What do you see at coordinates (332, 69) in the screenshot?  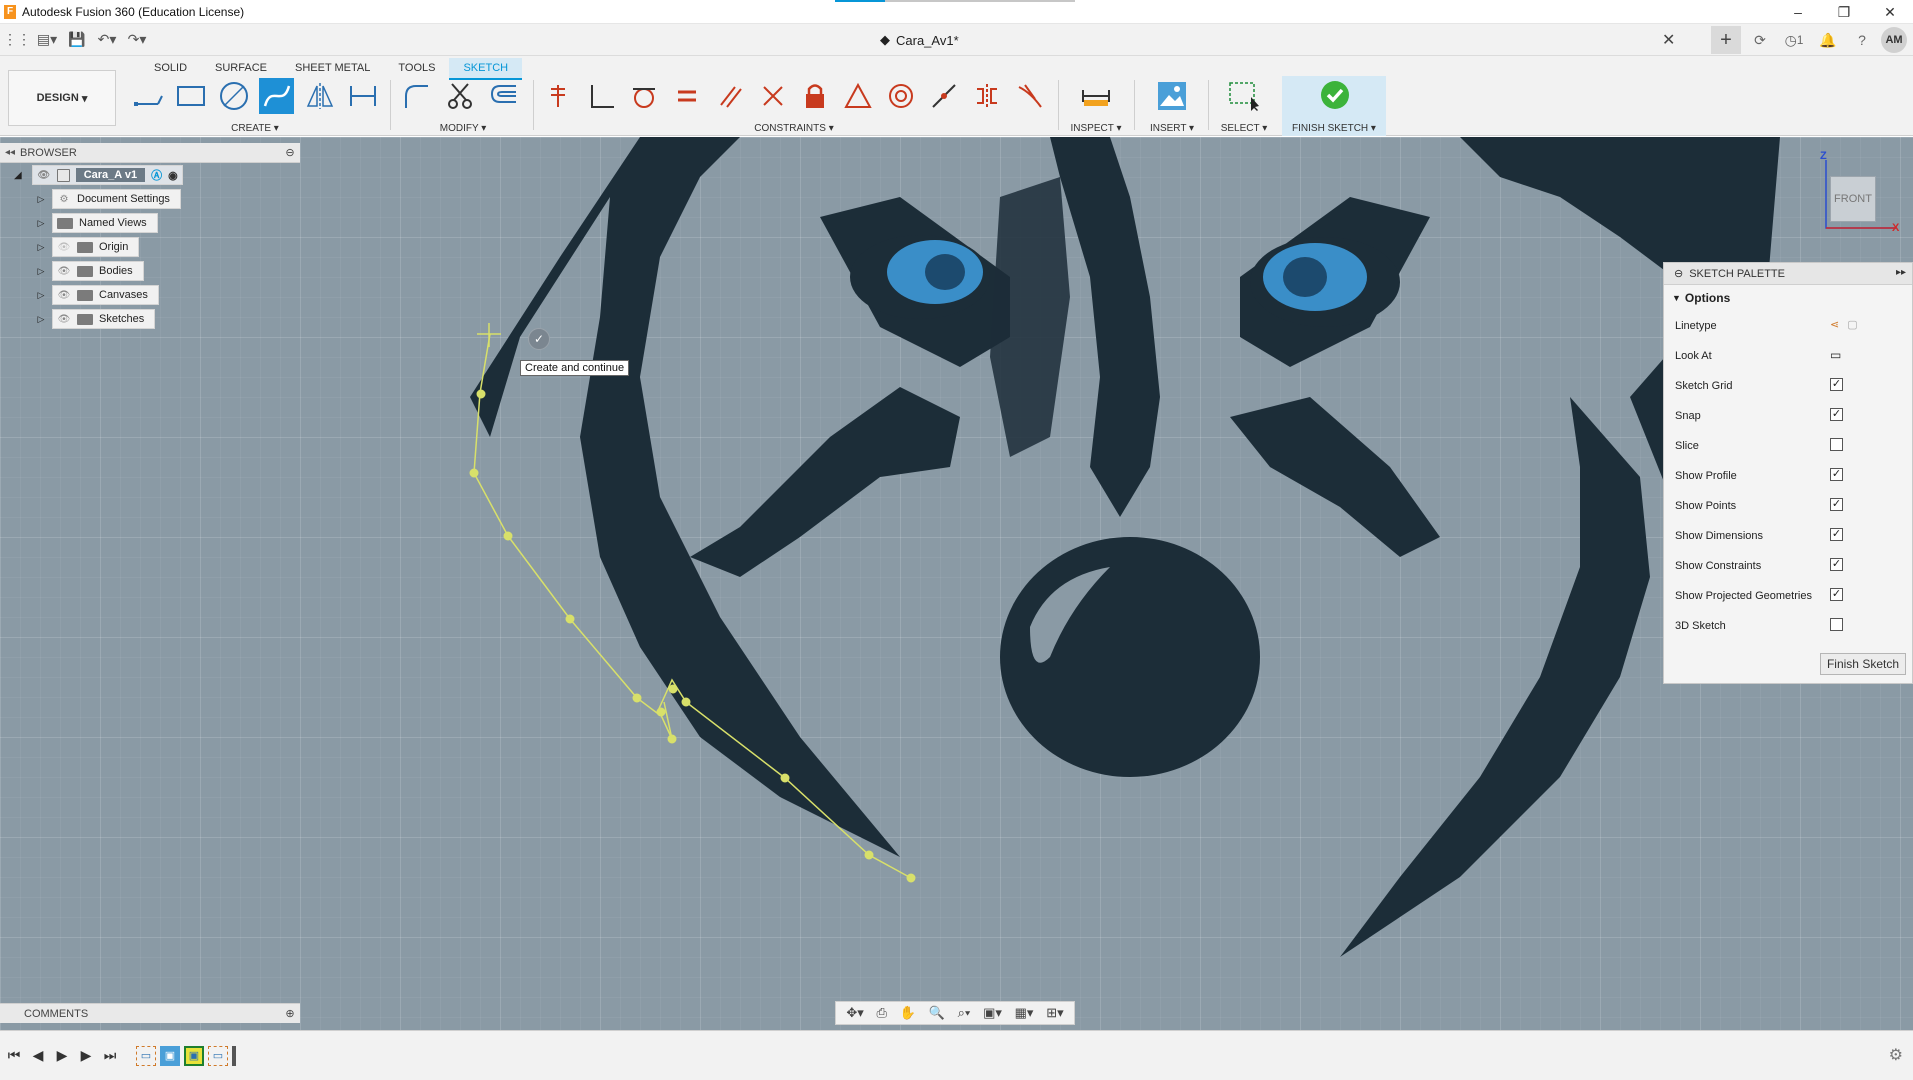 I see `tab-sheet-metal: SHEET METAL` at bounding box center [332, 69].